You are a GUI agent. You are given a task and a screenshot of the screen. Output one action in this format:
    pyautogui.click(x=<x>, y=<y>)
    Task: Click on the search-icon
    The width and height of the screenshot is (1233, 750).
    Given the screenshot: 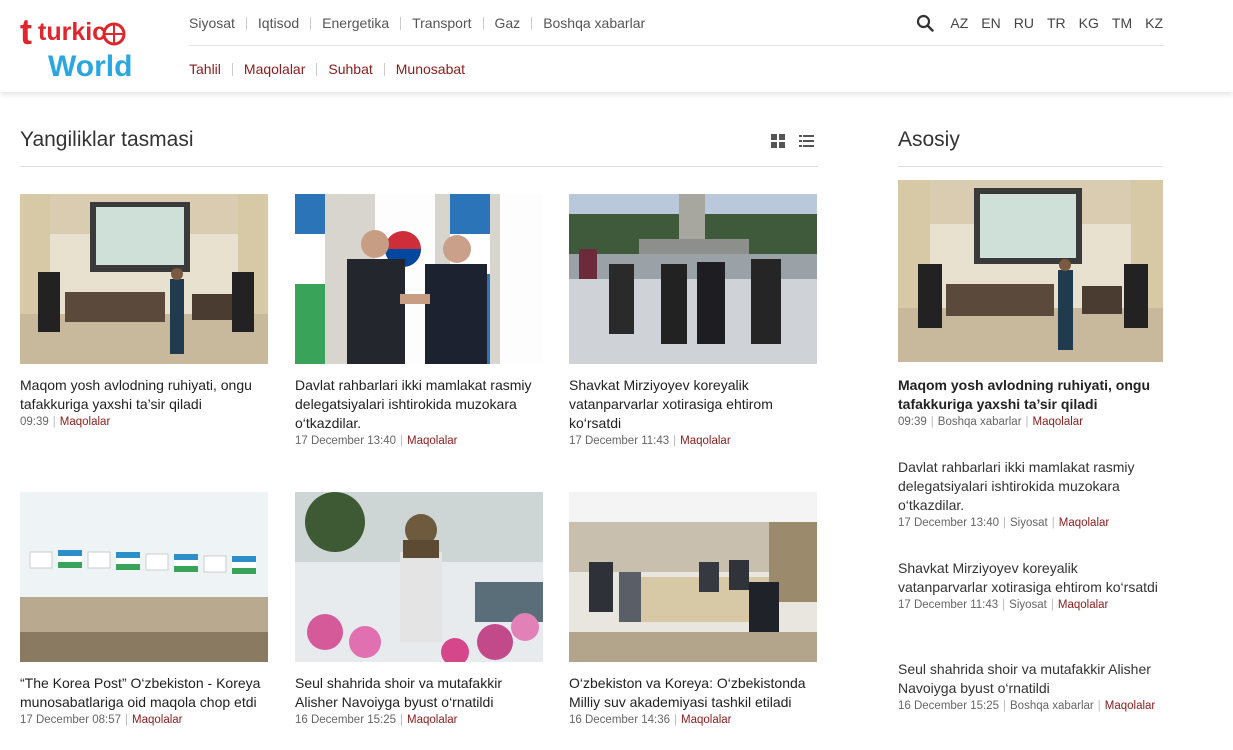 What is the action you would take?
    pyautogui.click(x=925, y=23)
    